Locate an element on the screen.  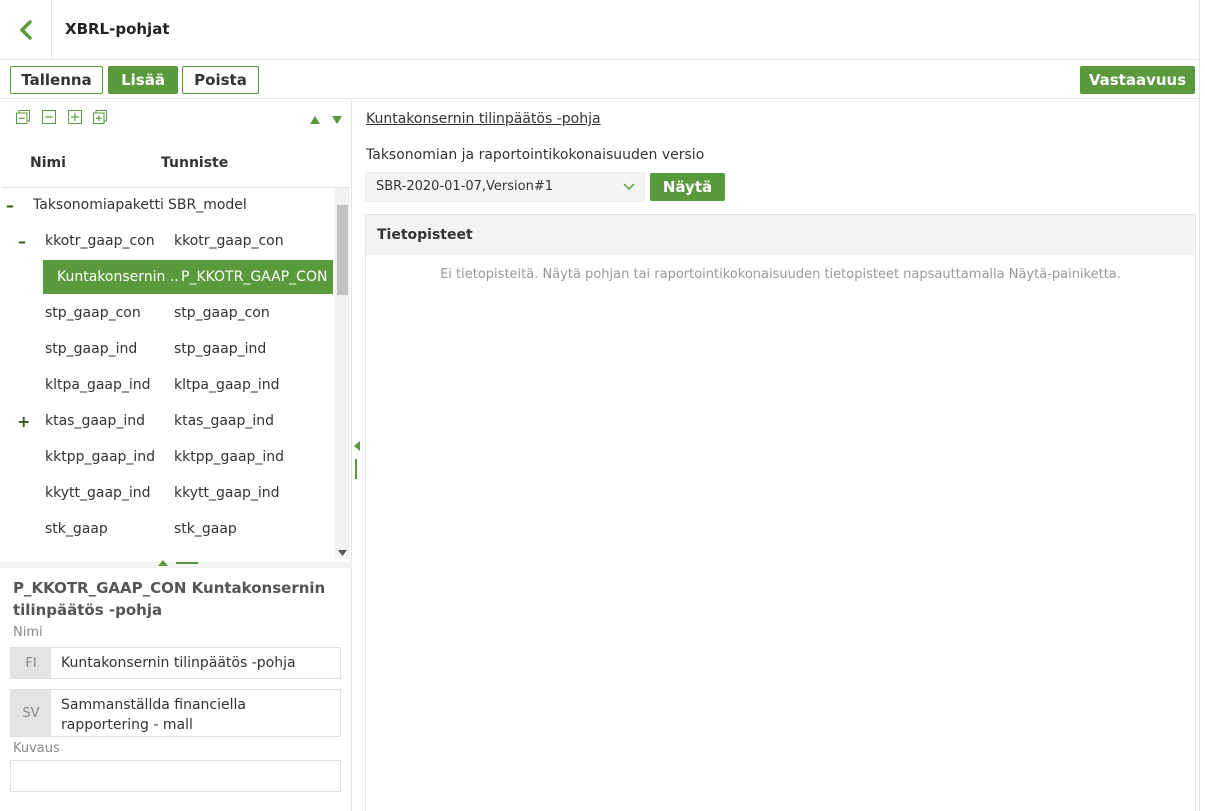
fi-language-tag: FI is located at coordinates (31, 663).